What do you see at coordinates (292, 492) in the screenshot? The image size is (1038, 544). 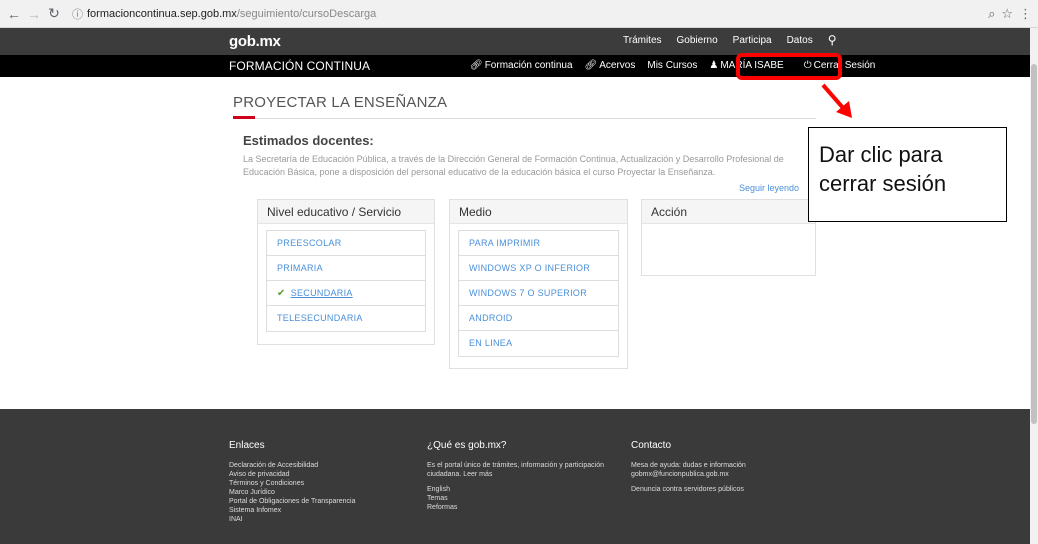 I see `footer-link: Marco Jurídico` at bounding box center [292, 492].